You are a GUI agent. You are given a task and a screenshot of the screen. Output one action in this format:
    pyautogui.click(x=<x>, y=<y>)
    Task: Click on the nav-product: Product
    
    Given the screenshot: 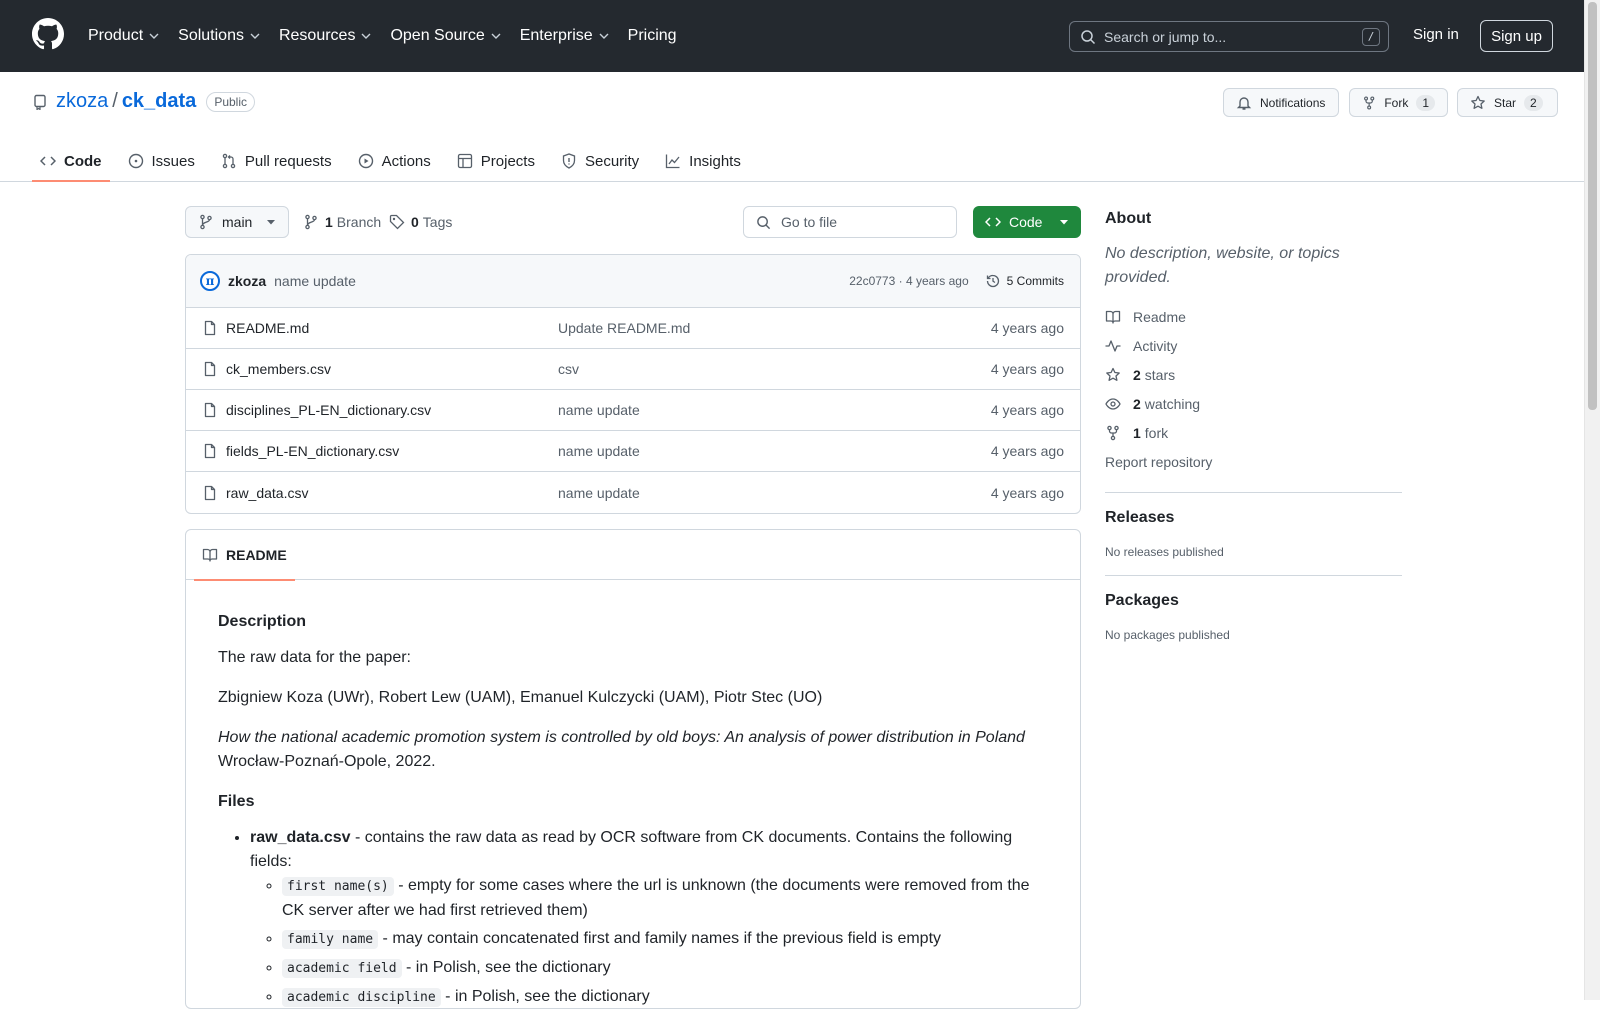 What is the action you would take?
    pyautogui.click(x=124, y=36)
    